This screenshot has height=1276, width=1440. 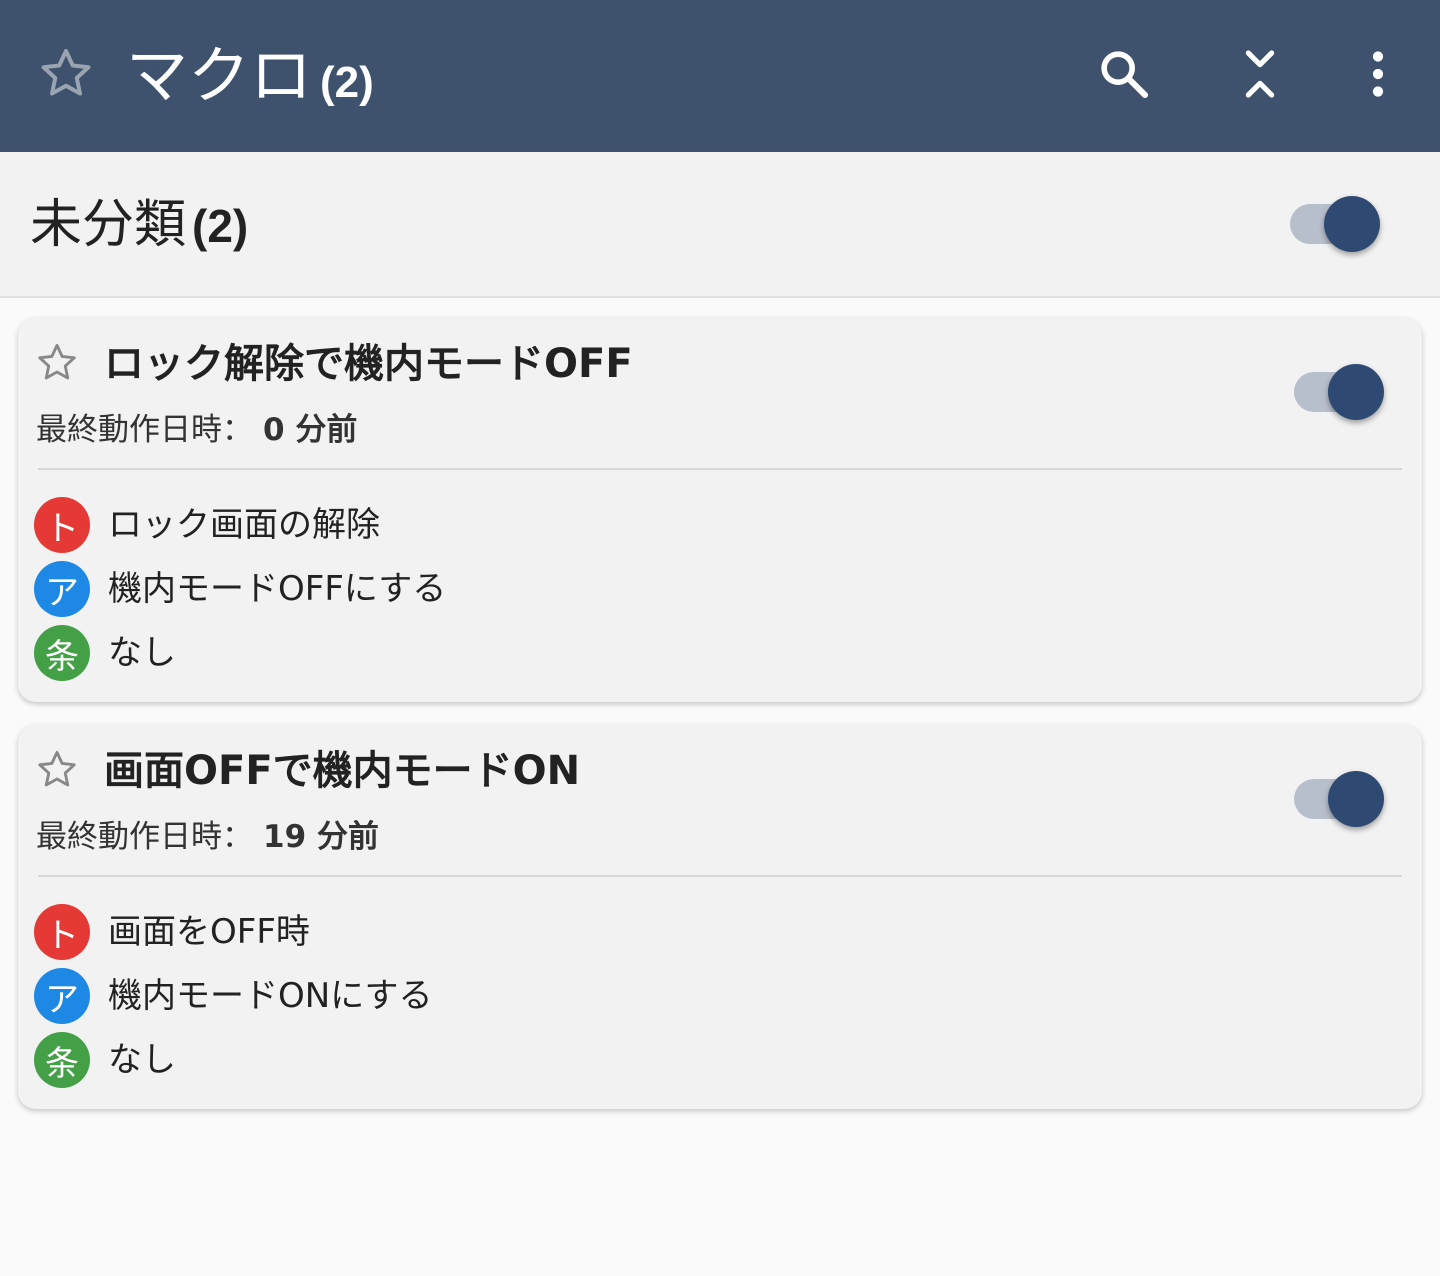 I want to click on collapse-all-icon, so click(x=1260, y=74).